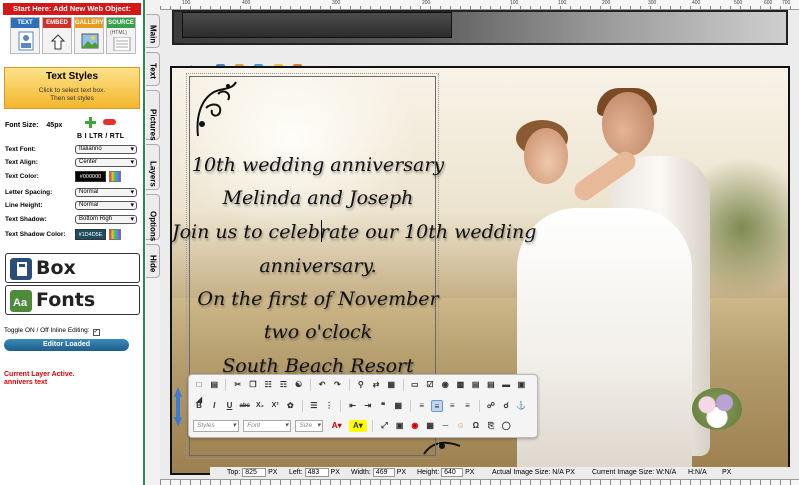 The width and height of the screenshot is (799, 485). What do you see at coordinates (521, 385) in the screenshot?
I see `image-button-icon: ▣` at bounding box center [521, 385].